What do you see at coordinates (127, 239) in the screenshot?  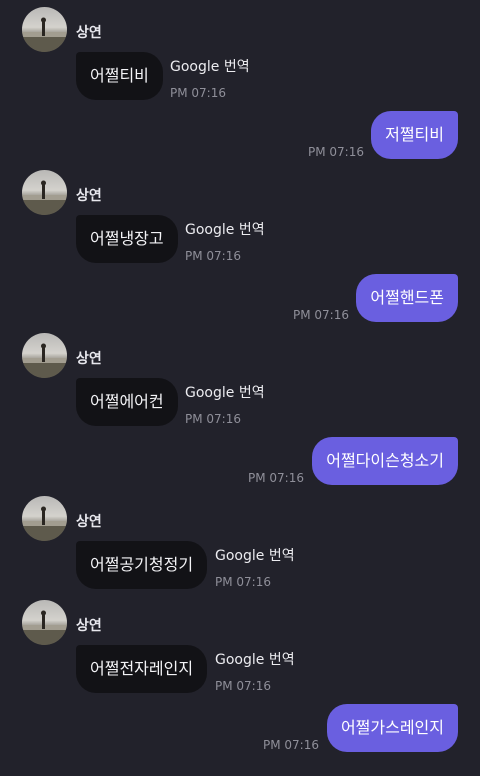 I see `message-bubble: 어쩔냉장고` at bounding box center [127, 239].